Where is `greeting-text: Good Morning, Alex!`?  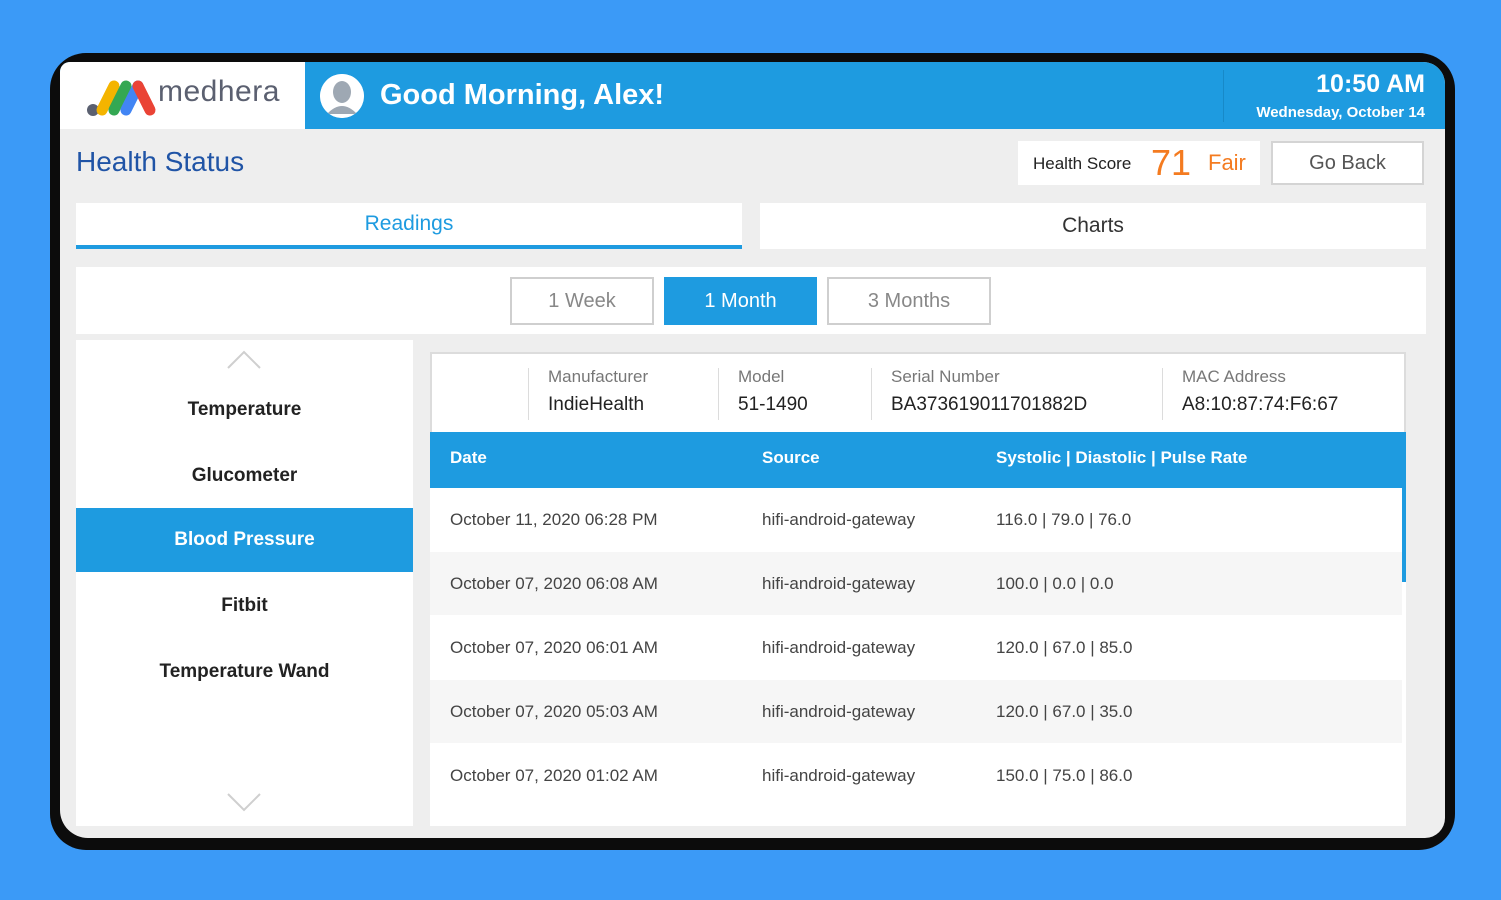 greeting-text: Good Morning, Alex! is located at coordinates (522, 95).